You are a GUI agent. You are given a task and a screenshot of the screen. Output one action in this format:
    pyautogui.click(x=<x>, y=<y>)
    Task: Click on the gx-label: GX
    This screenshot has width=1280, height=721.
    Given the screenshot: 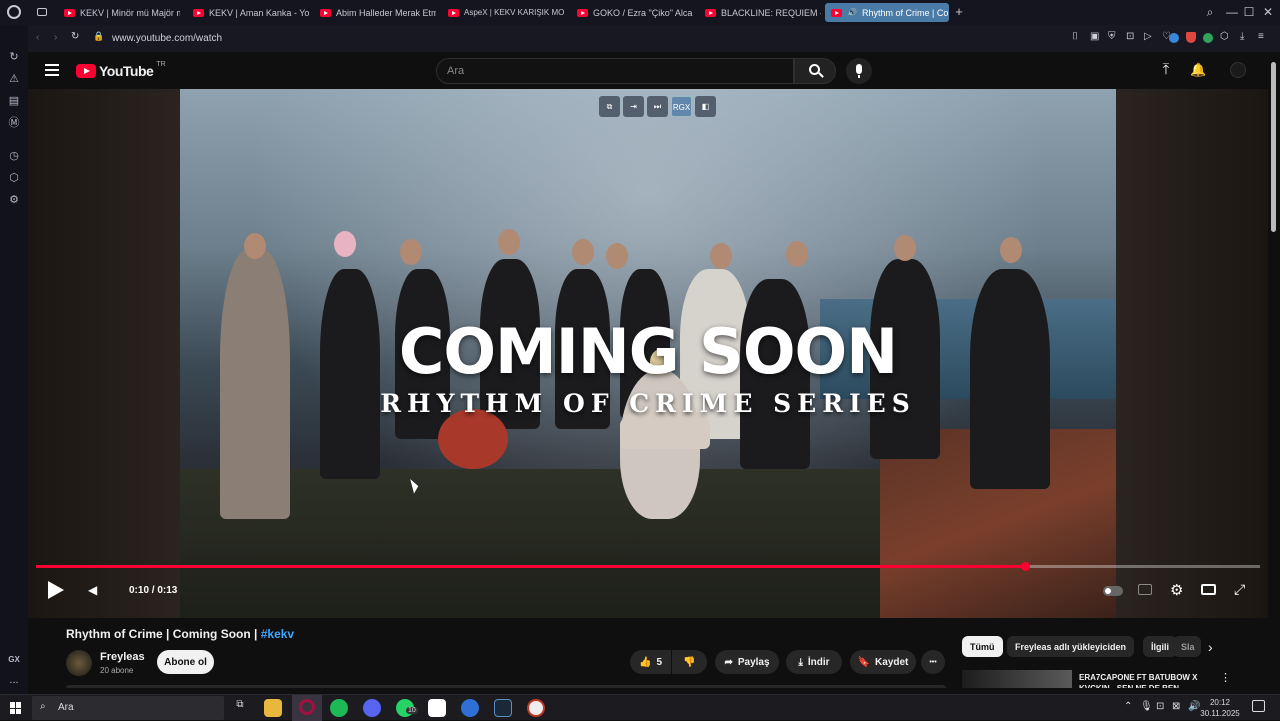 What is the action you would take?
    pyautogui.click(x=14, y=660)
    